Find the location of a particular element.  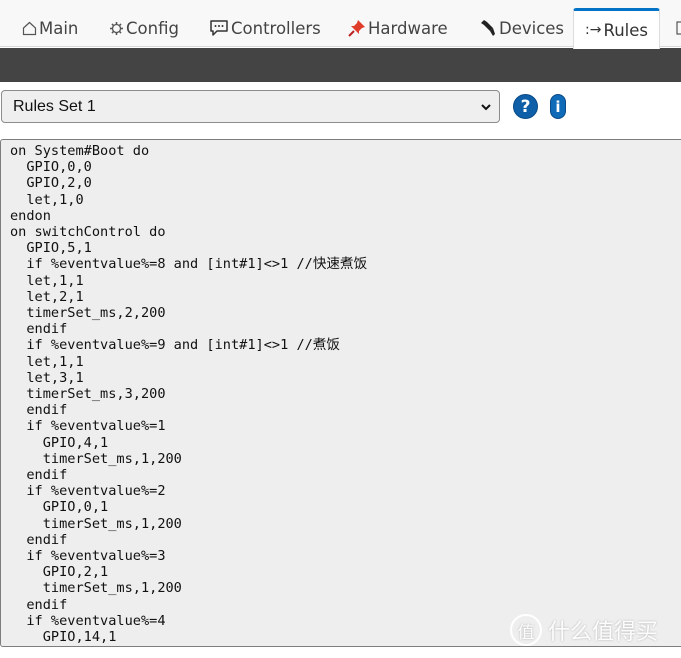

tab-rules: :→ Rules is located at coordinates (616, 28).